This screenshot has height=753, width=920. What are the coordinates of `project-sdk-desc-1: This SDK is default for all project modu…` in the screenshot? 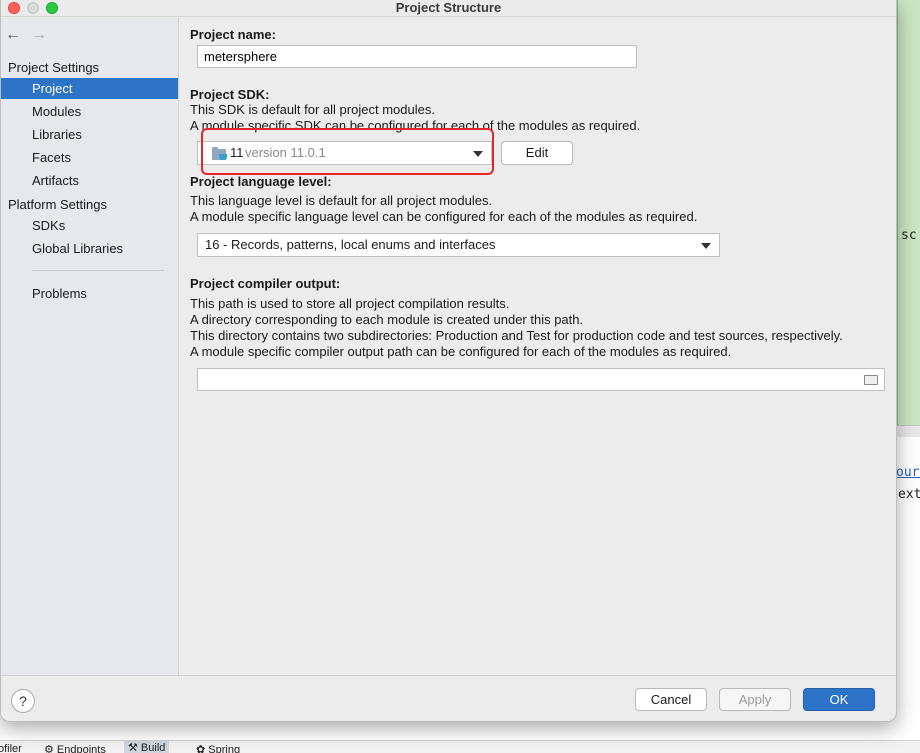 It's located at (312, 109).